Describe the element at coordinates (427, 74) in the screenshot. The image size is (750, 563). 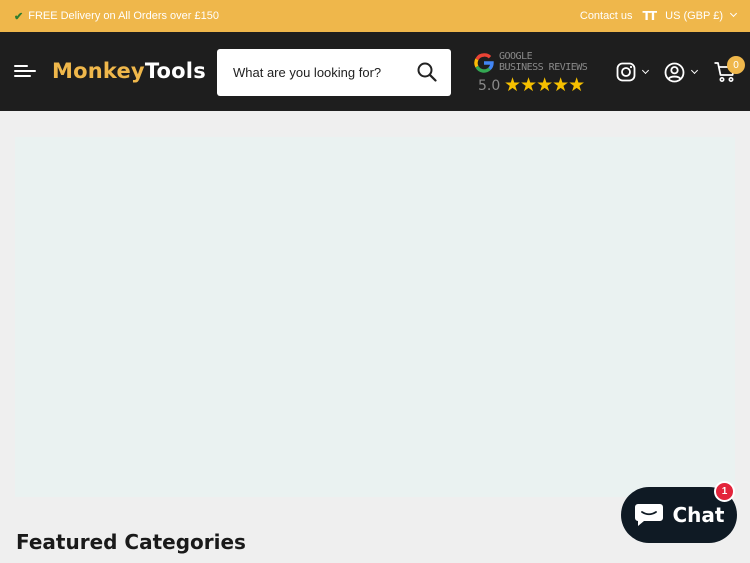
I see `search-icon` at that location.